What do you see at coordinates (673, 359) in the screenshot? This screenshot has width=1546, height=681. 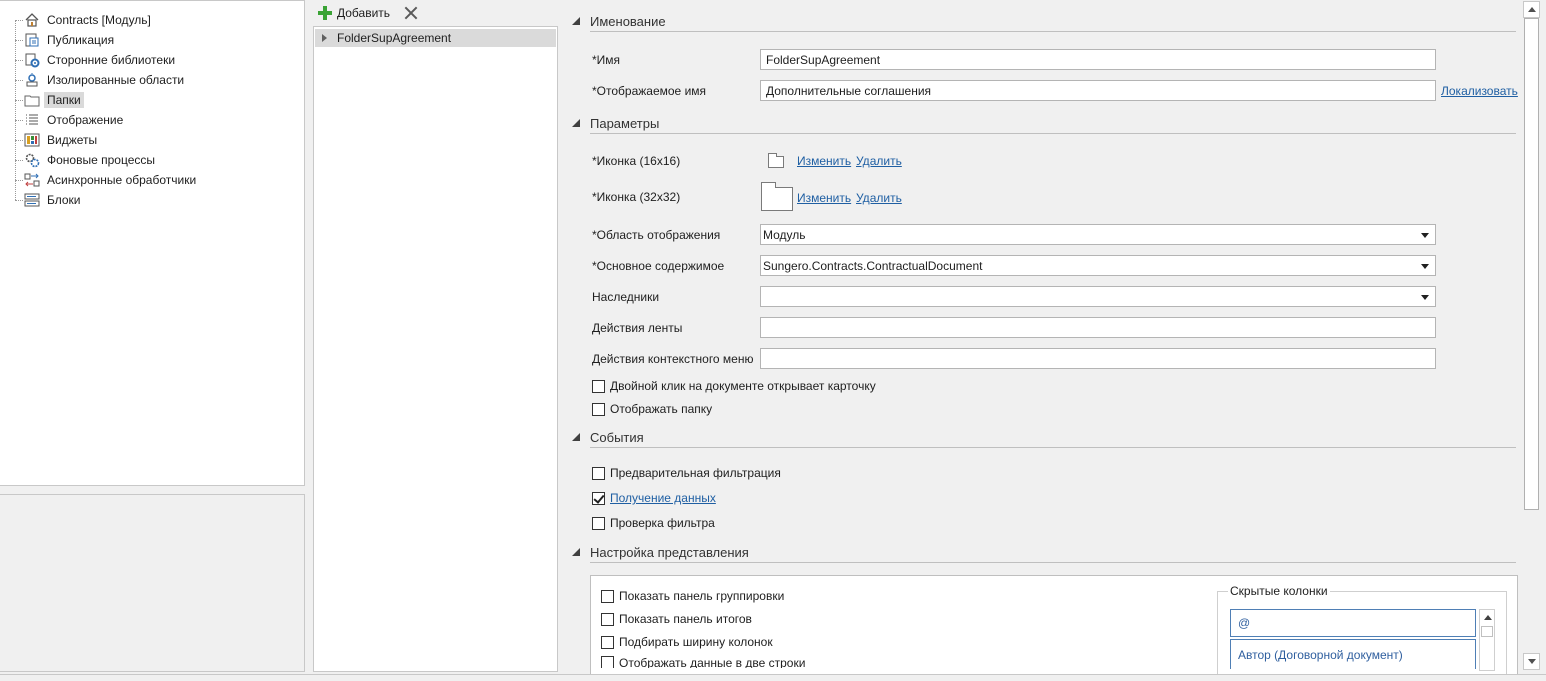 I see `context-menu-actions-label: Действия контекстного меню` at bounding box center [673, 359].